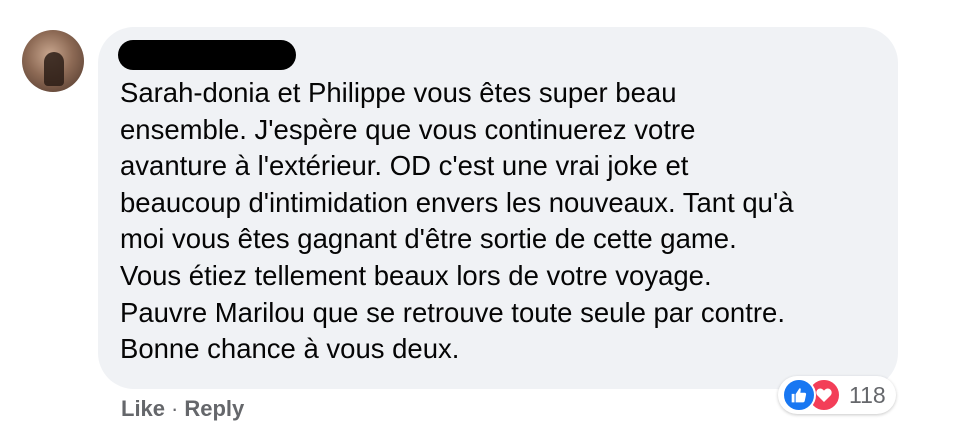 This screenshot has width=980, height=444. What do you see at coordinates (867, 394) in the screenshot?
I see `reaction-count: 118` at bounding box center [867, 394].